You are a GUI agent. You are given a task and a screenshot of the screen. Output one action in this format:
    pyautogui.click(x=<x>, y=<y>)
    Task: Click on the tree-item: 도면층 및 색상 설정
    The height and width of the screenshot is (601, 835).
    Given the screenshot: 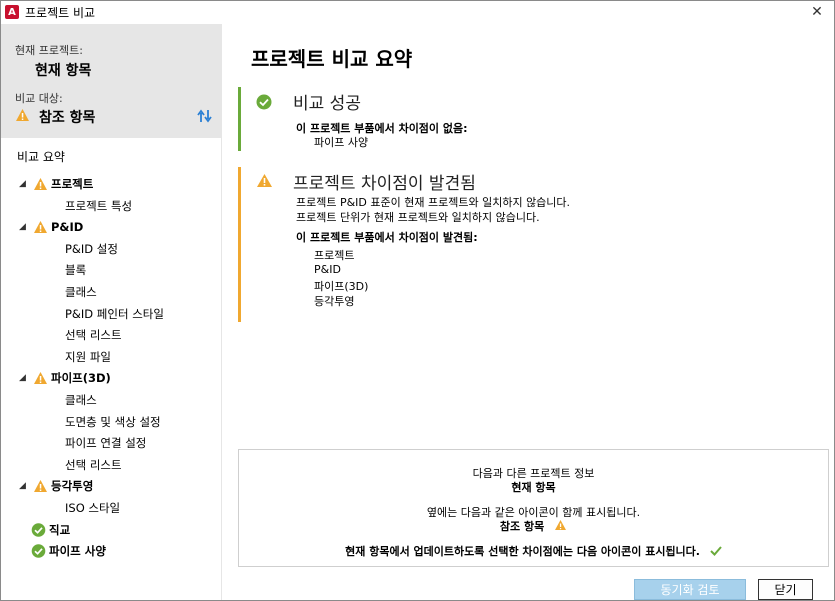 What is the action you would take?
    pyautogui.click(x=113, y=422)
    